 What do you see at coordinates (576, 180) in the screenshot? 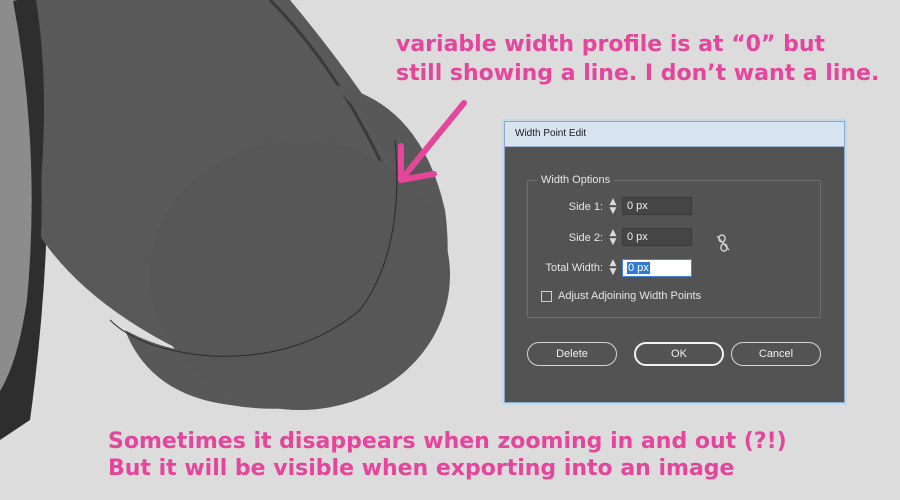
I see `width-options-label: Width Options` at bounding box center [576, 180].